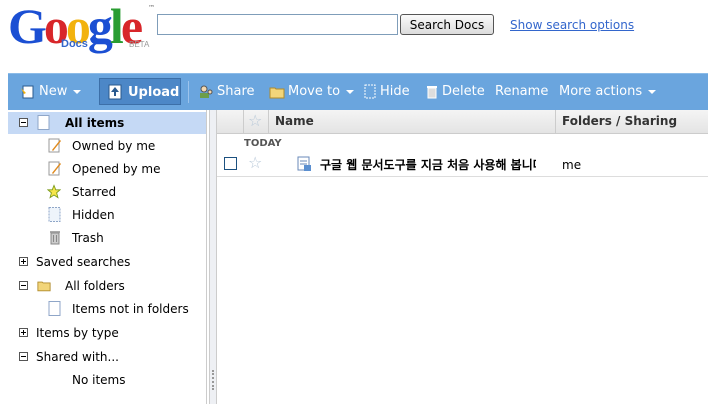 This screenshot has height=404, width=708. Describe the element at coordinates (213, 257) in the screenshot. I see `pane-splitter` at that location.